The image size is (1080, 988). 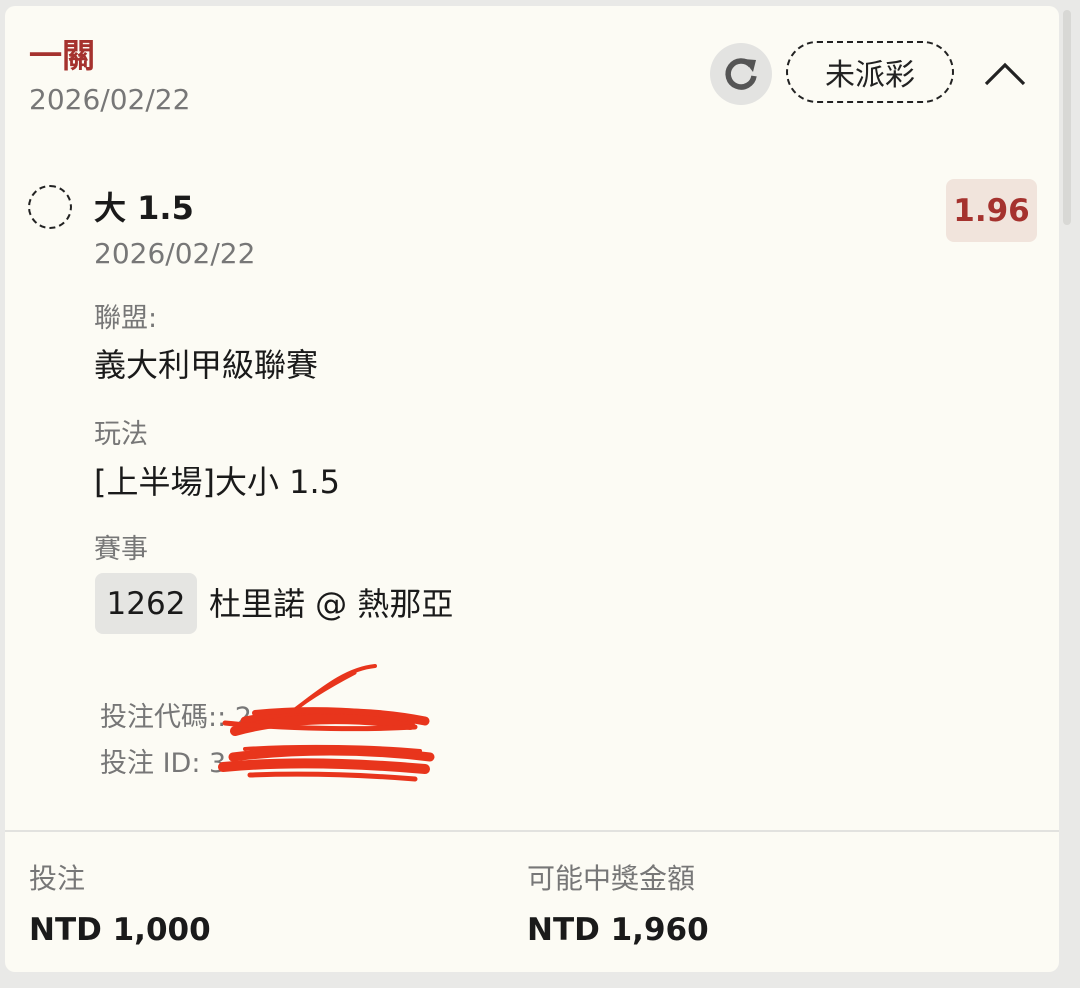 What do you see at coordinates (618, 930) in the screenshot?
I see `payout-value: NTD 1,960` at bounding box center [618, 930].